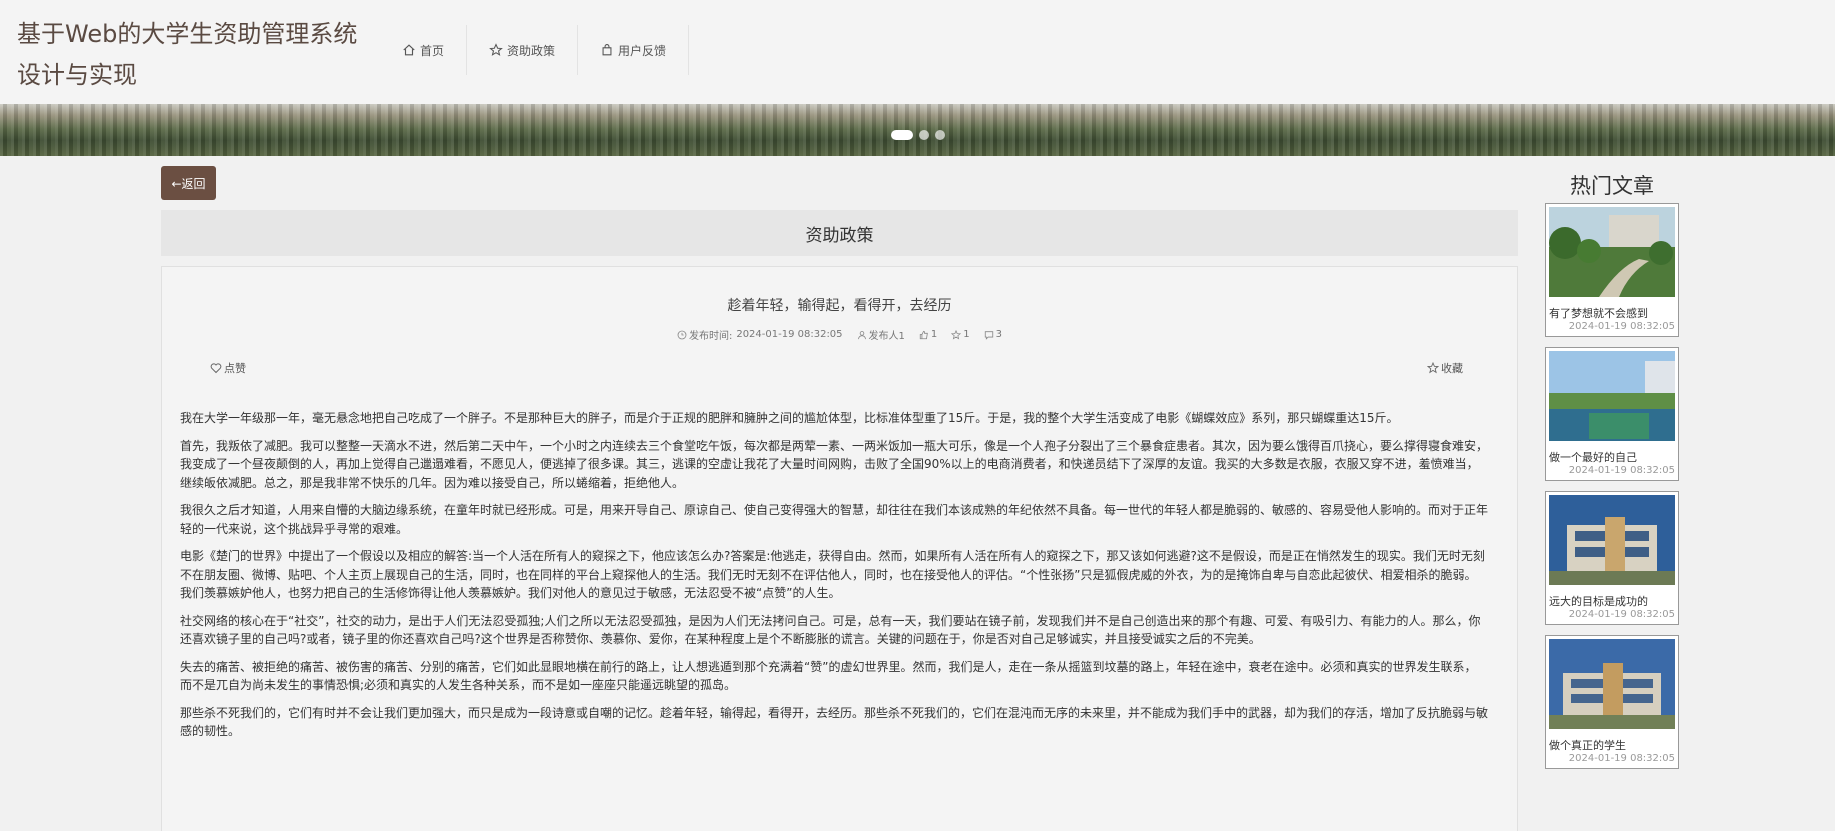 The height and width of the screenshot is (831, 1835). I want to click on favorite-button: 收藏, so click(1445, 368).